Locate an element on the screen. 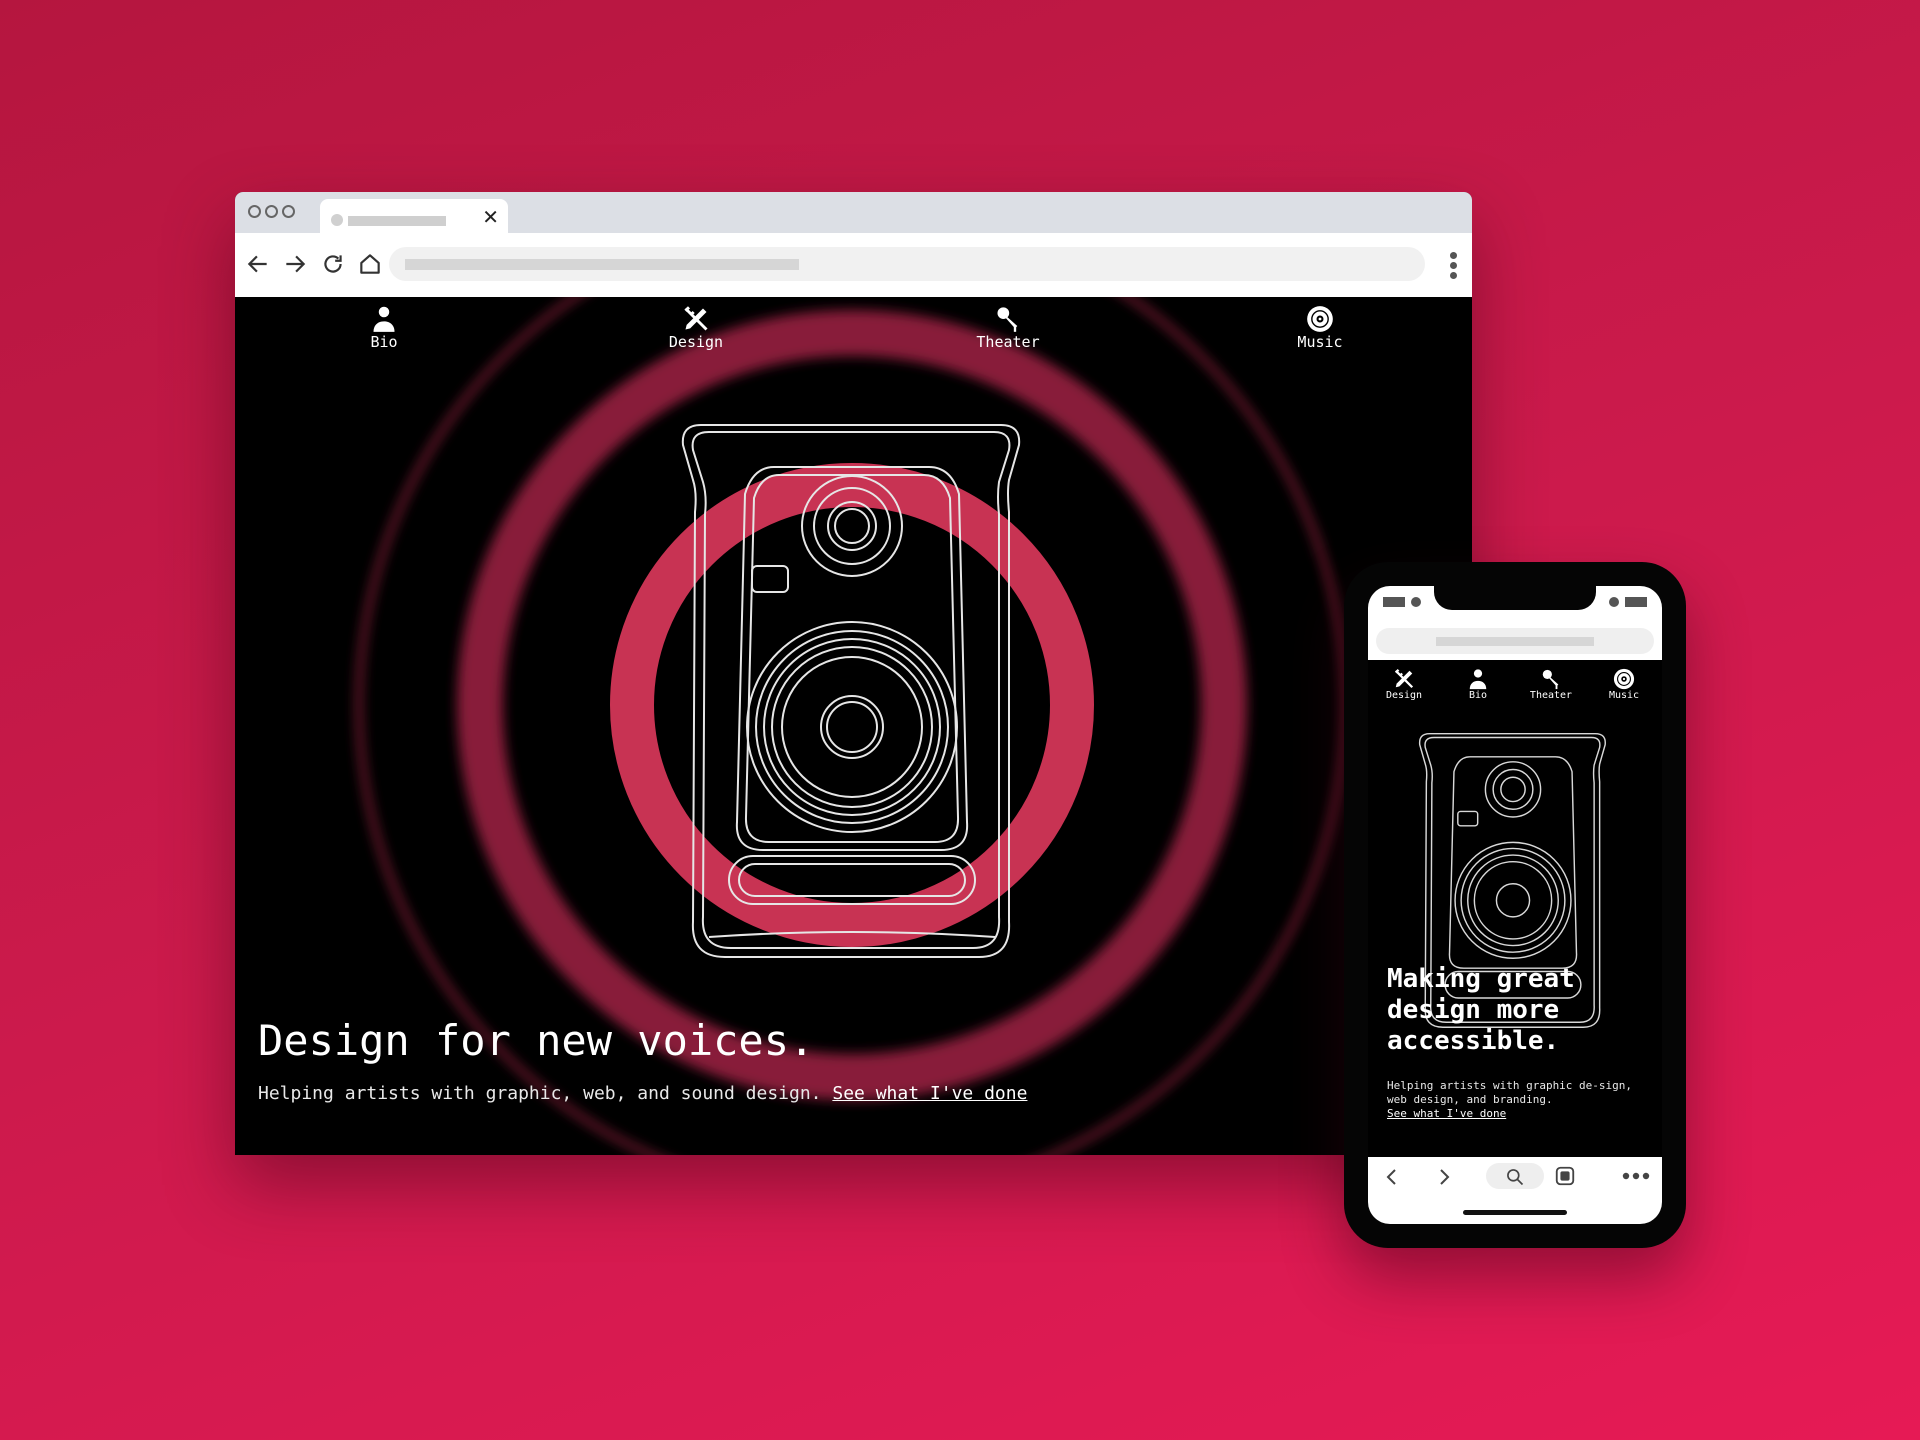 The height and width of the screenshot is (1440, 1920). nav-item-design: Design is located at coordinates (696, 328).